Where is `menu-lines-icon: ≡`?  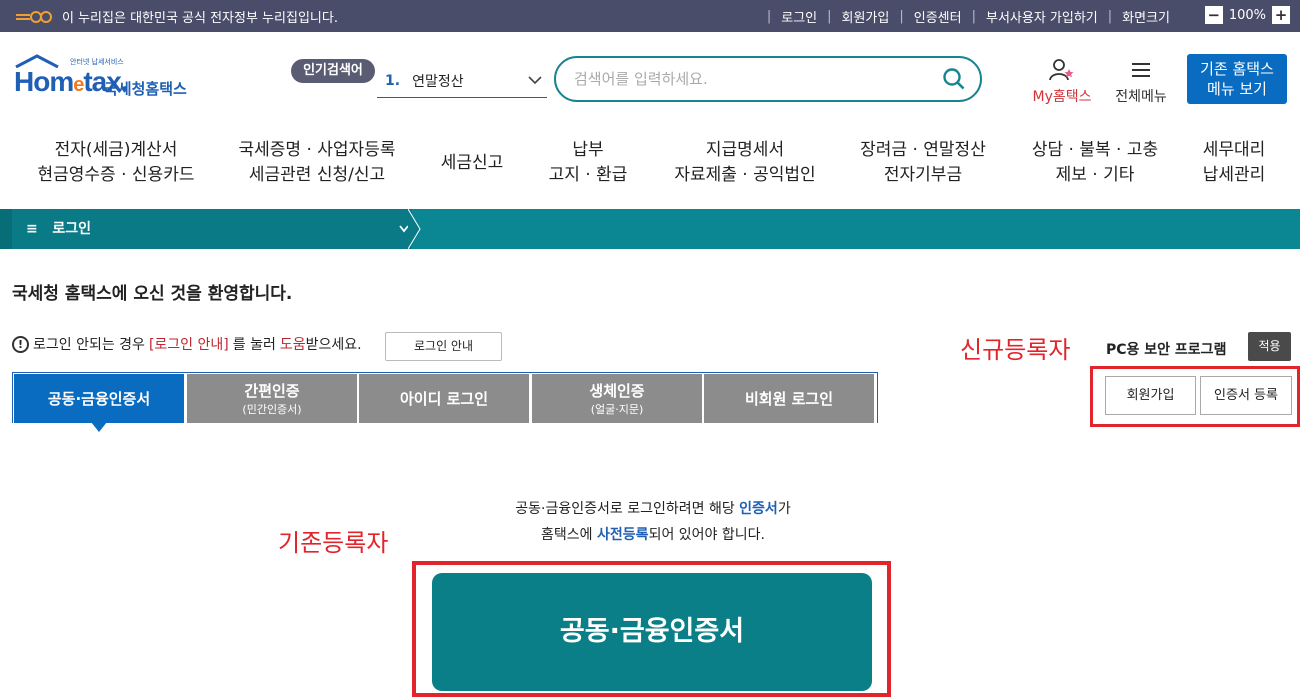 menu-lines-icon: ≡ is located at coordinates (32, 229).